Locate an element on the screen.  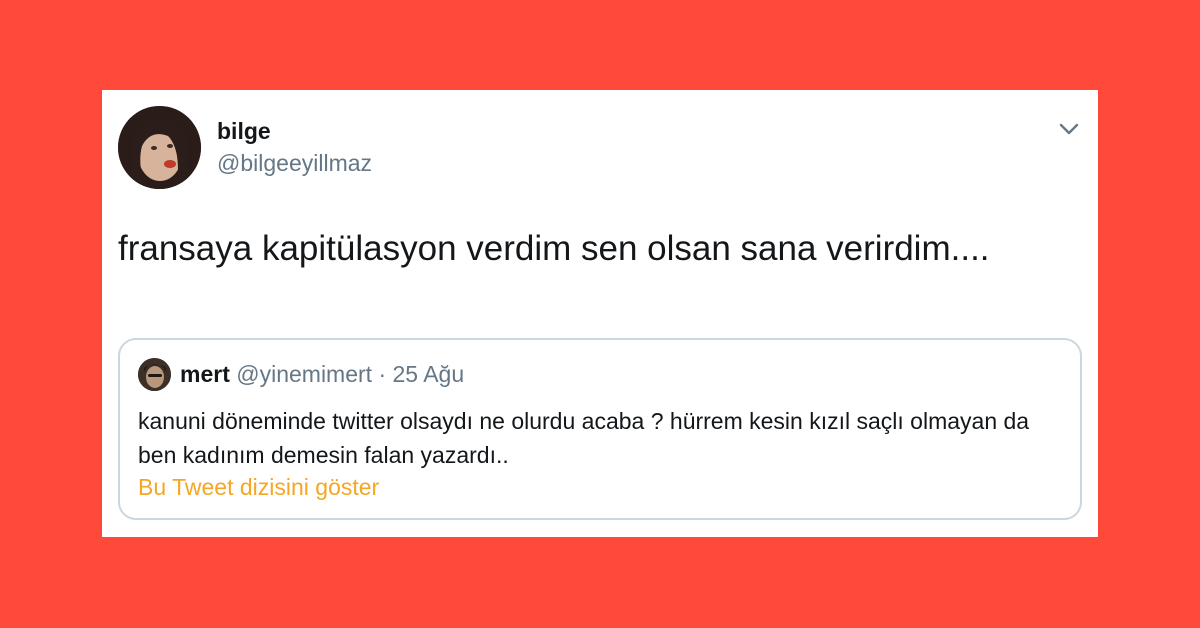
quoted-date: 25 Ağu is located at coordinates (429, 374).